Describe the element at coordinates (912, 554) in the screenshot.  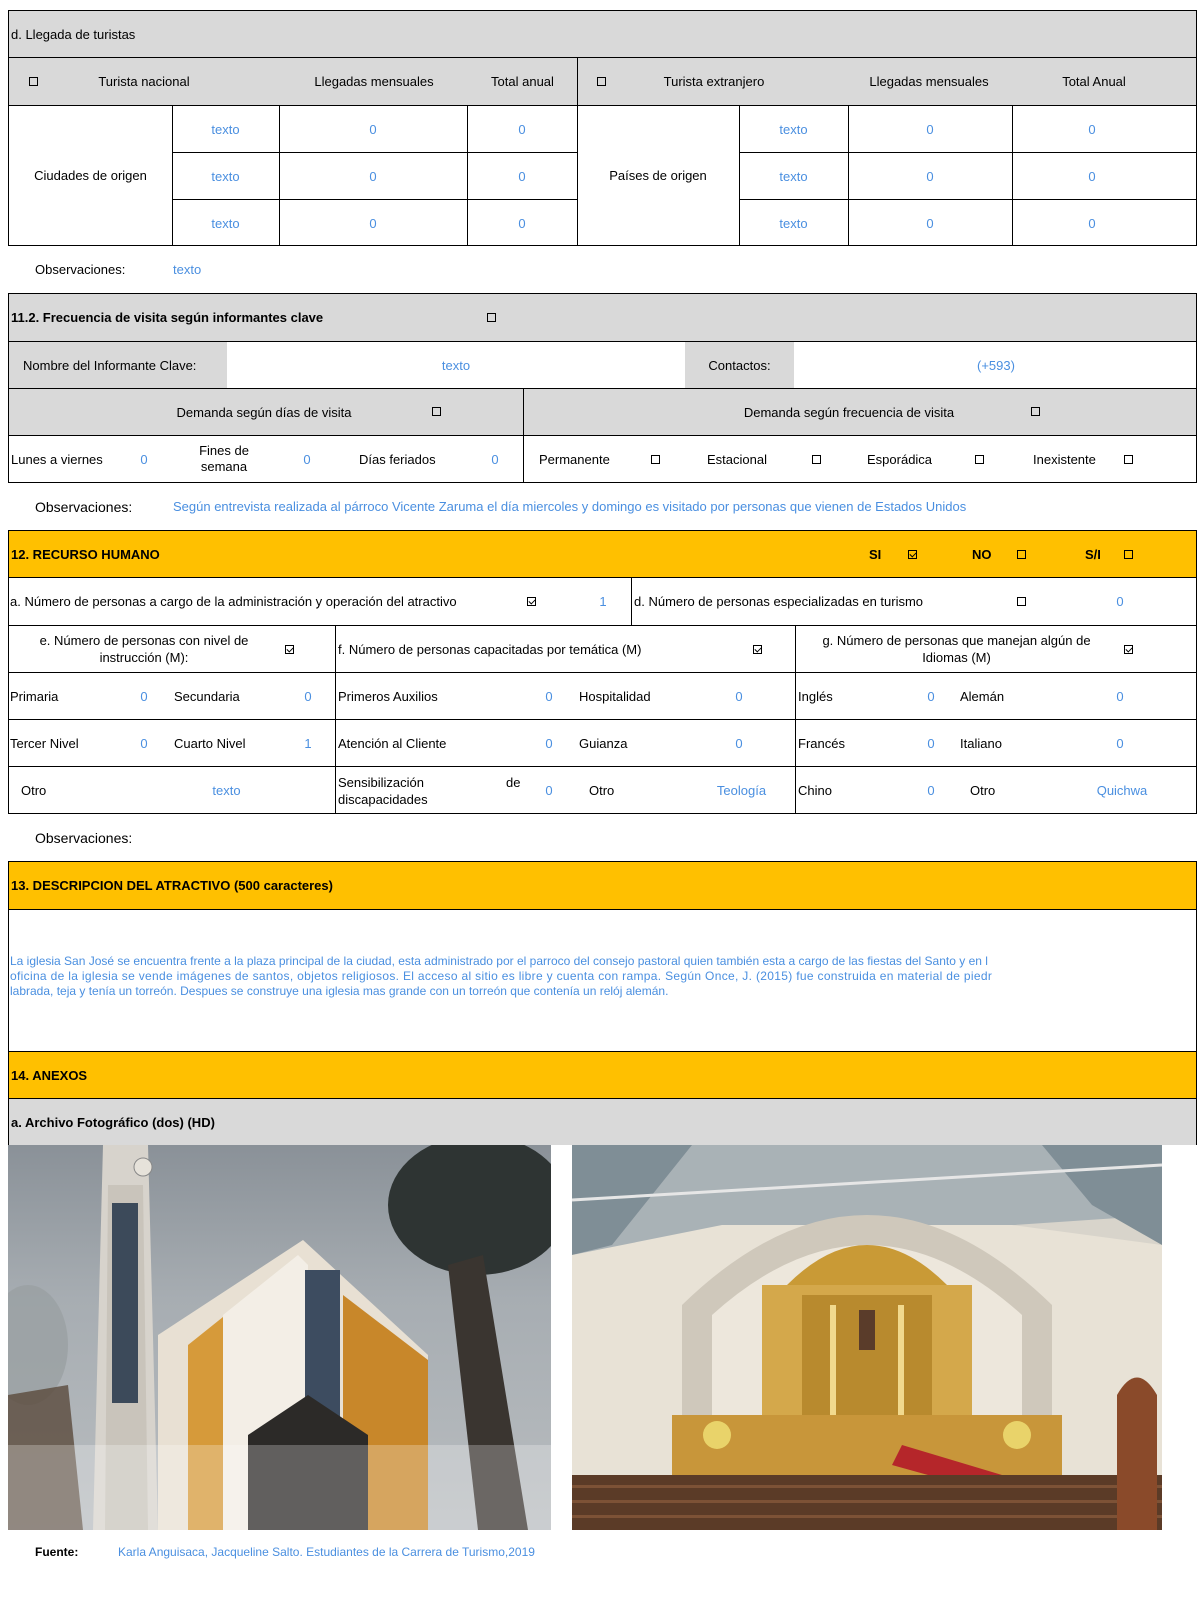
I see `si-checkbox` at that location.